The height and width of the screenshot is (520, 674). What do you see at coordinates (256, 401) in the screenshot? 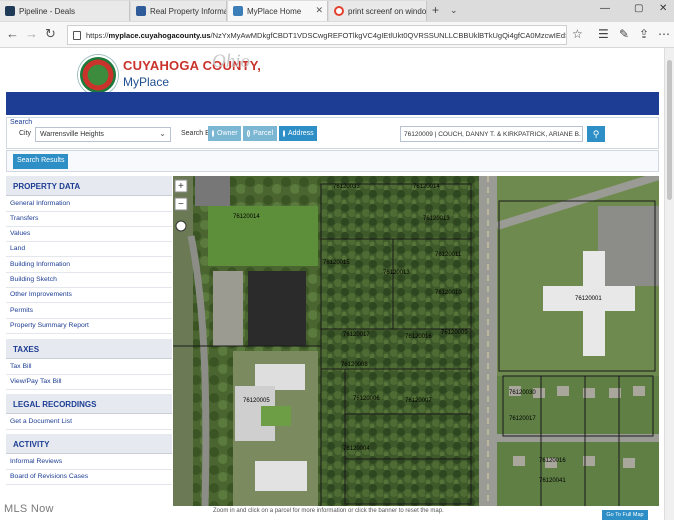
I see `parcel-label: 76120005` at bounding box center [256, 401].